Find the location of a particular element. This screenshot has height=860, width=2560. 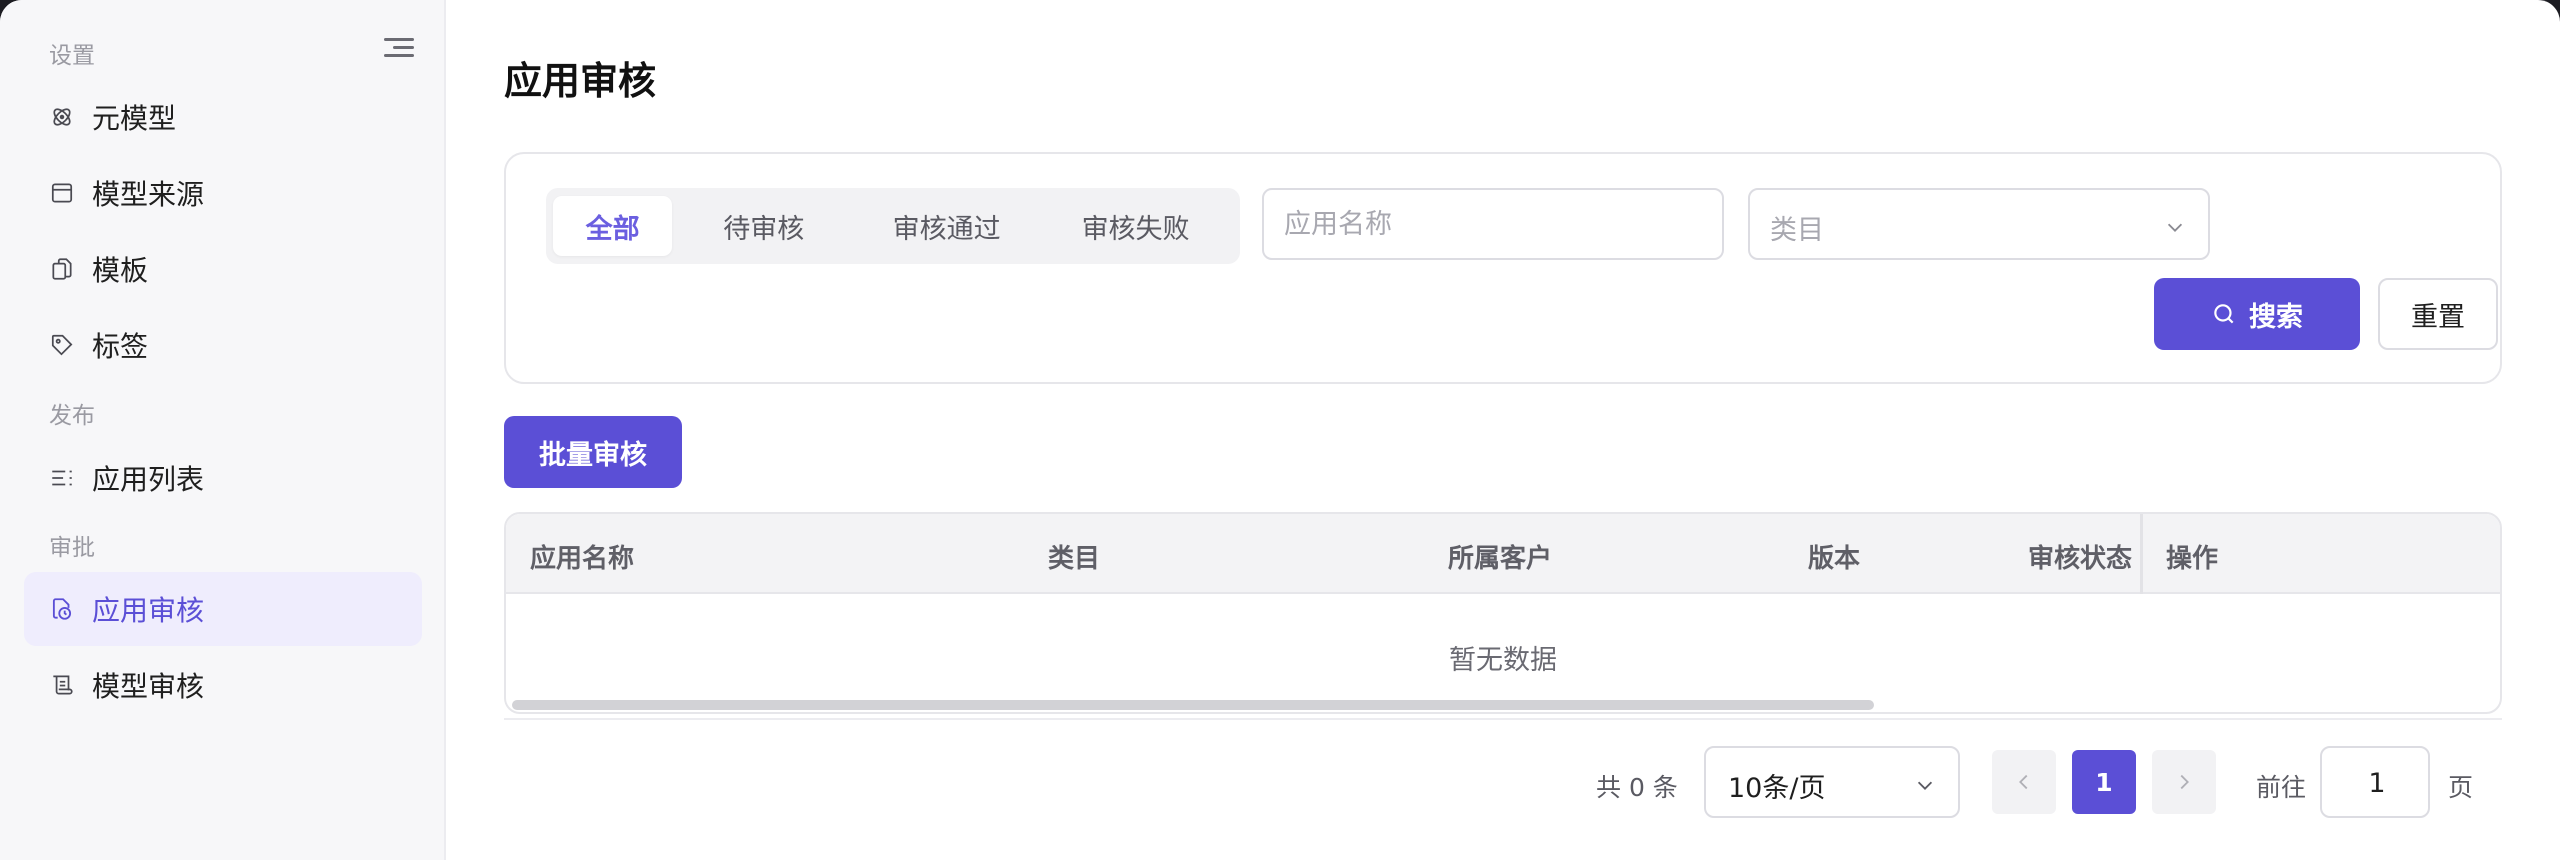

page-size-select: 10条/页 is located at coordinates (1832, 782).